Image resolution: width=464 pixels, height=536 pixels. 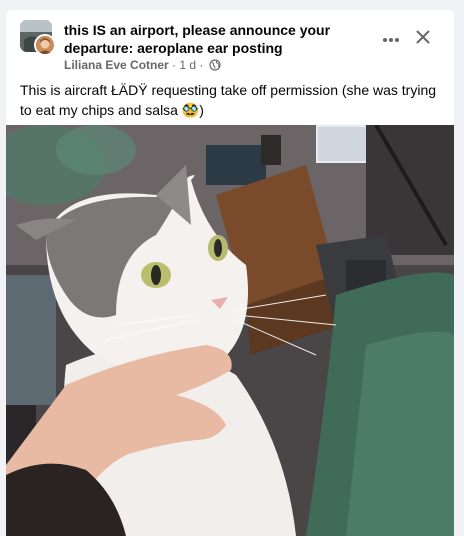 I want to click on group-avatar, so click(x=38, y=38).